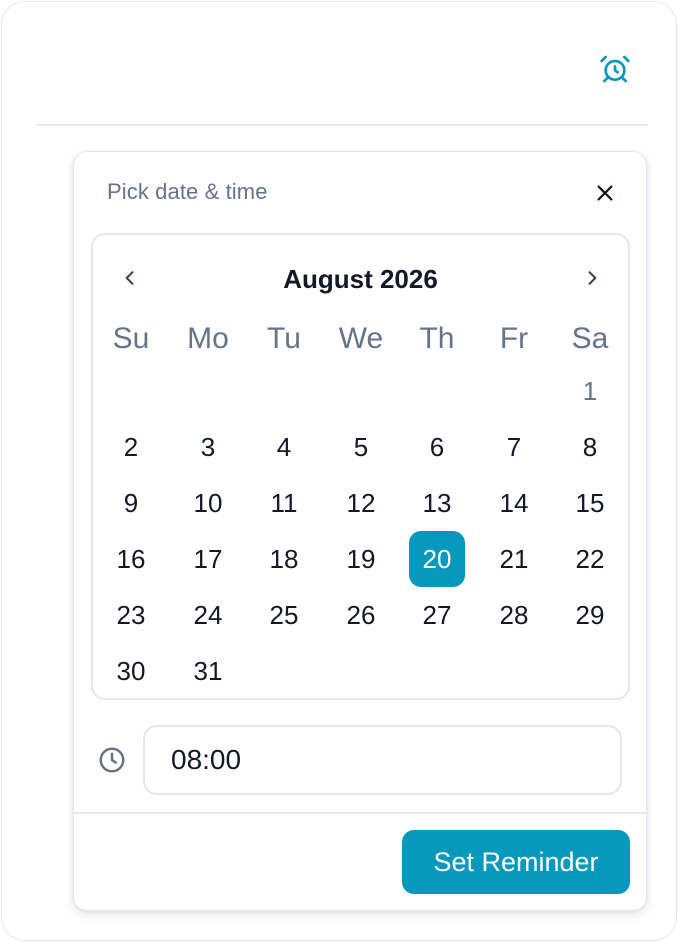 The height and width of the screenshot is (944, 680). I want to click on calendar-day: 31, so click(208, 671).